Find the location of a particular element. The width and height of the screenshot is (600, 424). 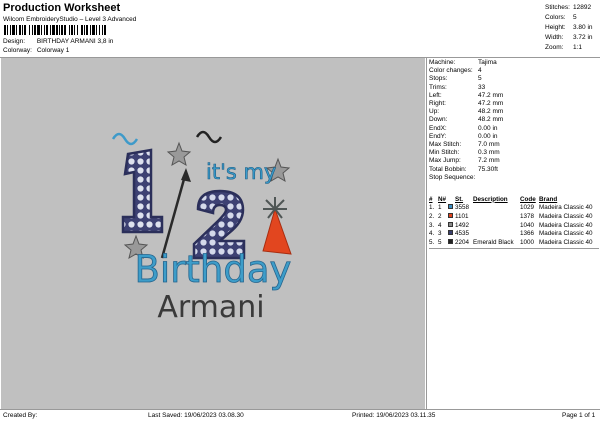

info-value: 0.00 in is located at coordinates (488, 136).